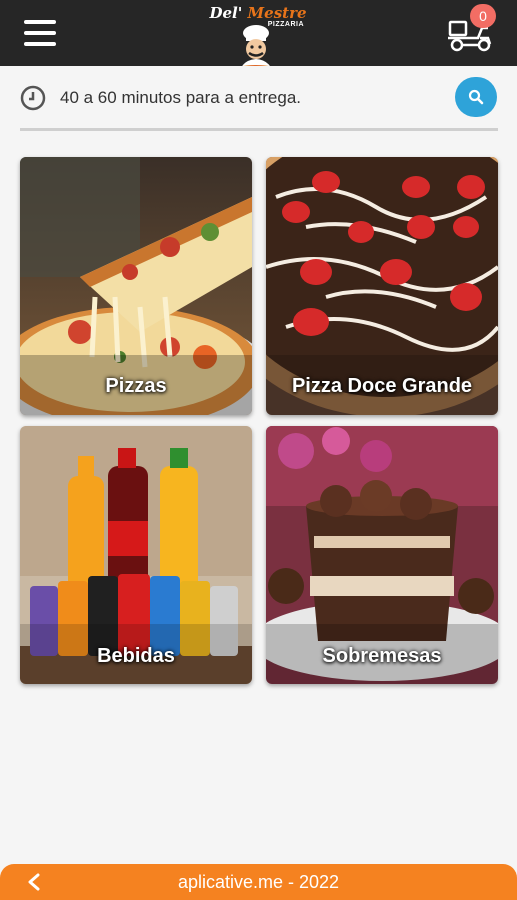  What do you see at coordinates (228, 13) in the screenshot?
I see `brand-title-part1: Del'` at bounding box center [228, 13].